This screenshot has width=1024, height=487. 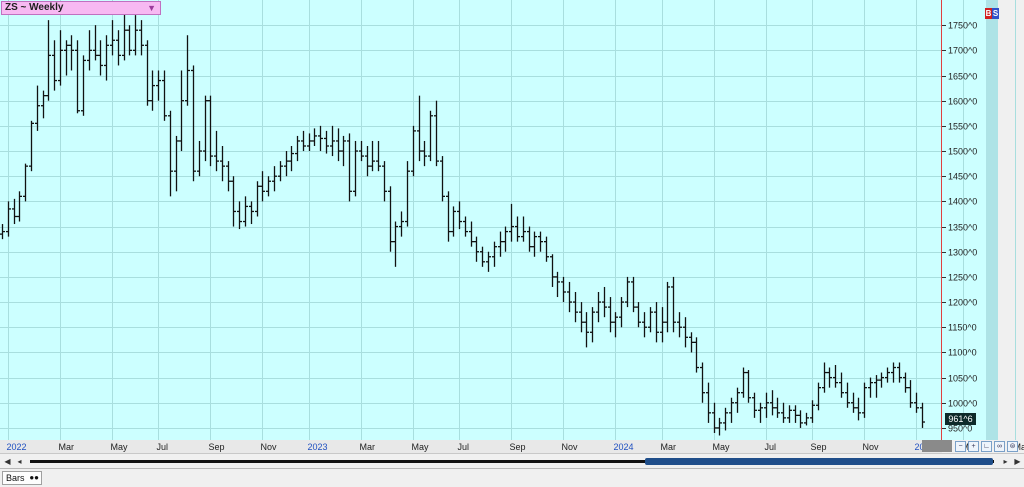 I want to click on price-tick-label: 1200^0, so click(x=962, y=303).